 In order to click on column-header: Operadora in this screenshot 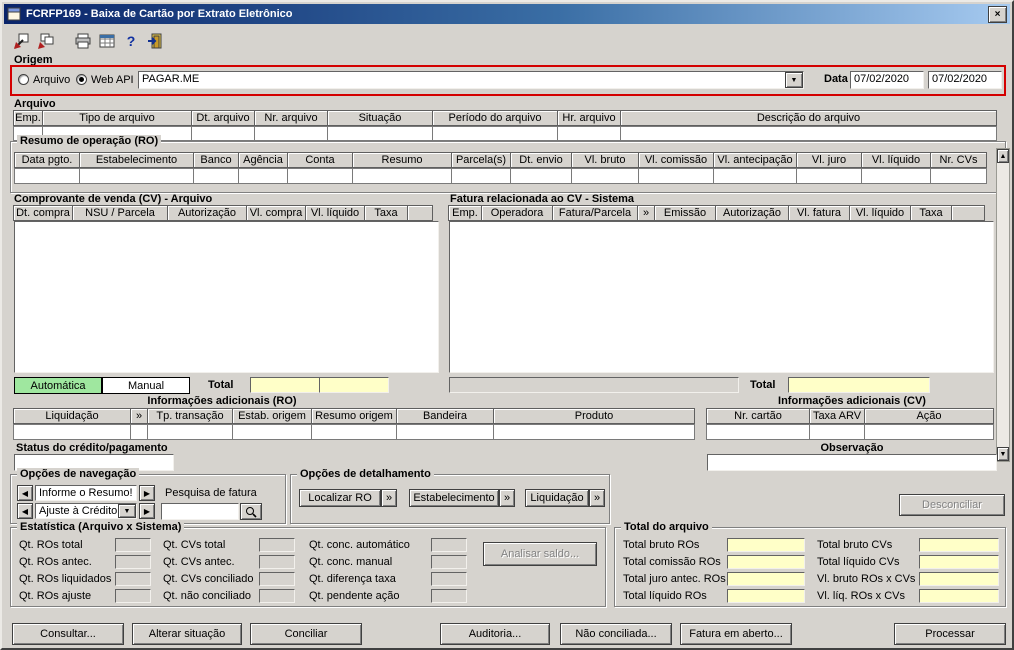, I will do `click(517, 213)`.